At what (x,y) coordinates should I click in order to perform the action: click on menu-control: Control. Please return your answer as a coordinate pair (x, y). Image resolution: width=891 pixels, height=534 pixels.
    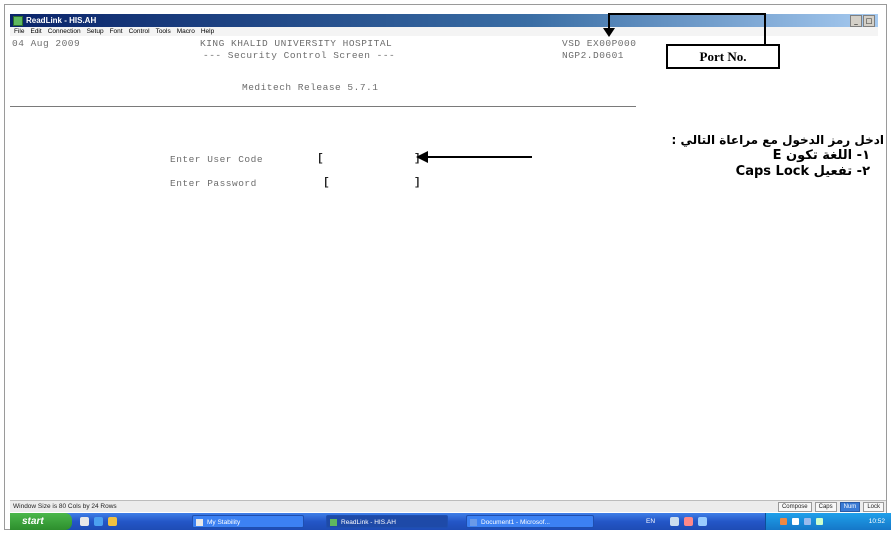
    Looking at the image, I should click on (139, 31).